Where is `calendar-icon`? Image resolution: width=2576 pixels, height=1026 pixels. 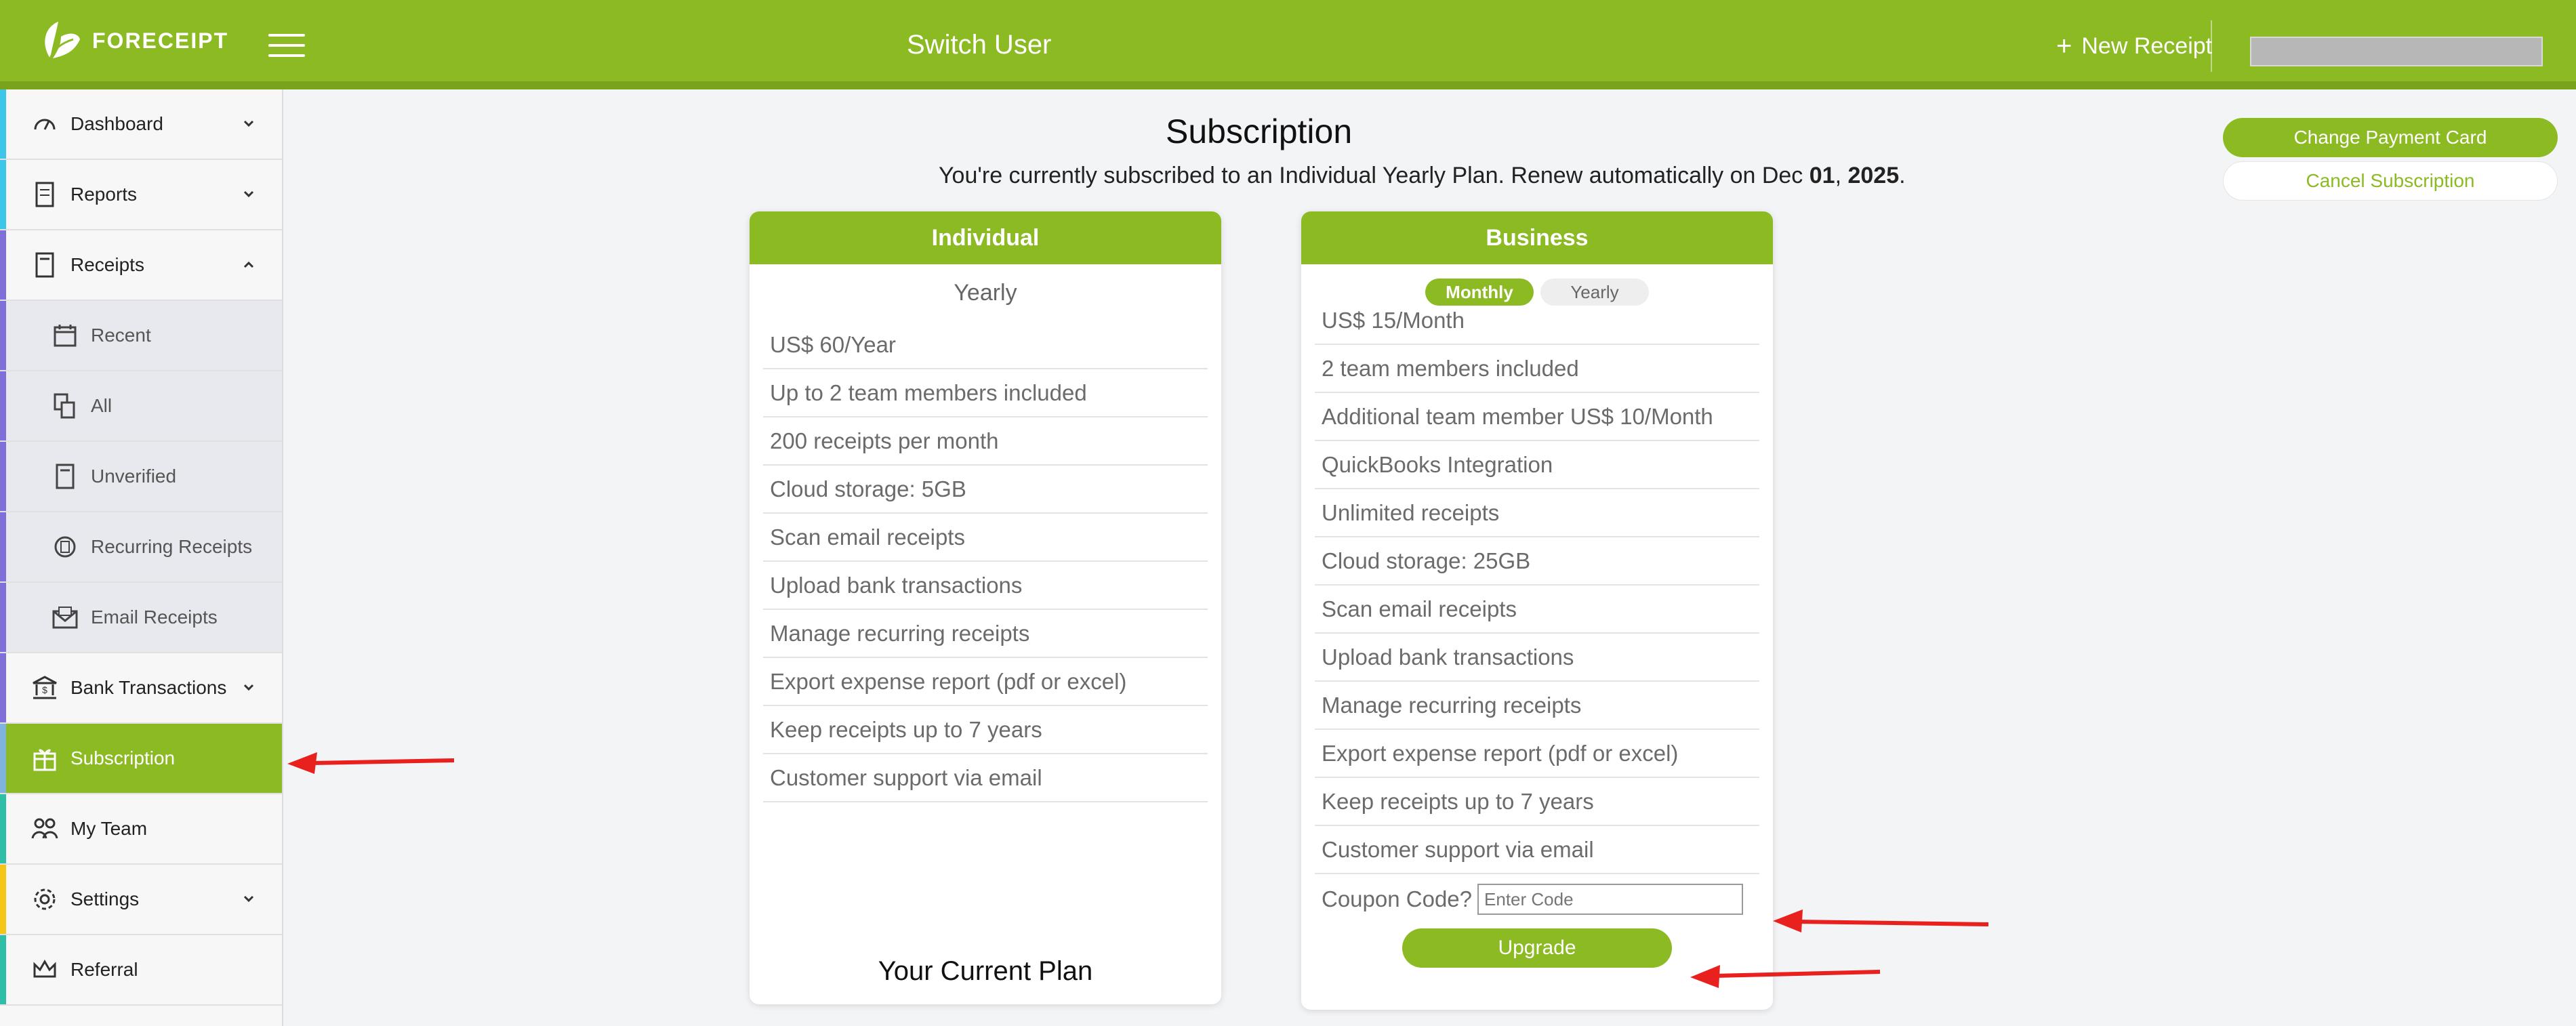 calendar-icon is located at coordinates (65, 335).